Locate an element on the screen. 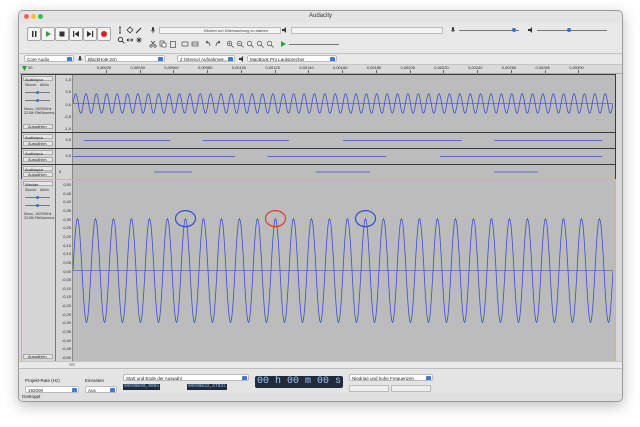  recording-volume-slider is located at coordinates (489, 30).